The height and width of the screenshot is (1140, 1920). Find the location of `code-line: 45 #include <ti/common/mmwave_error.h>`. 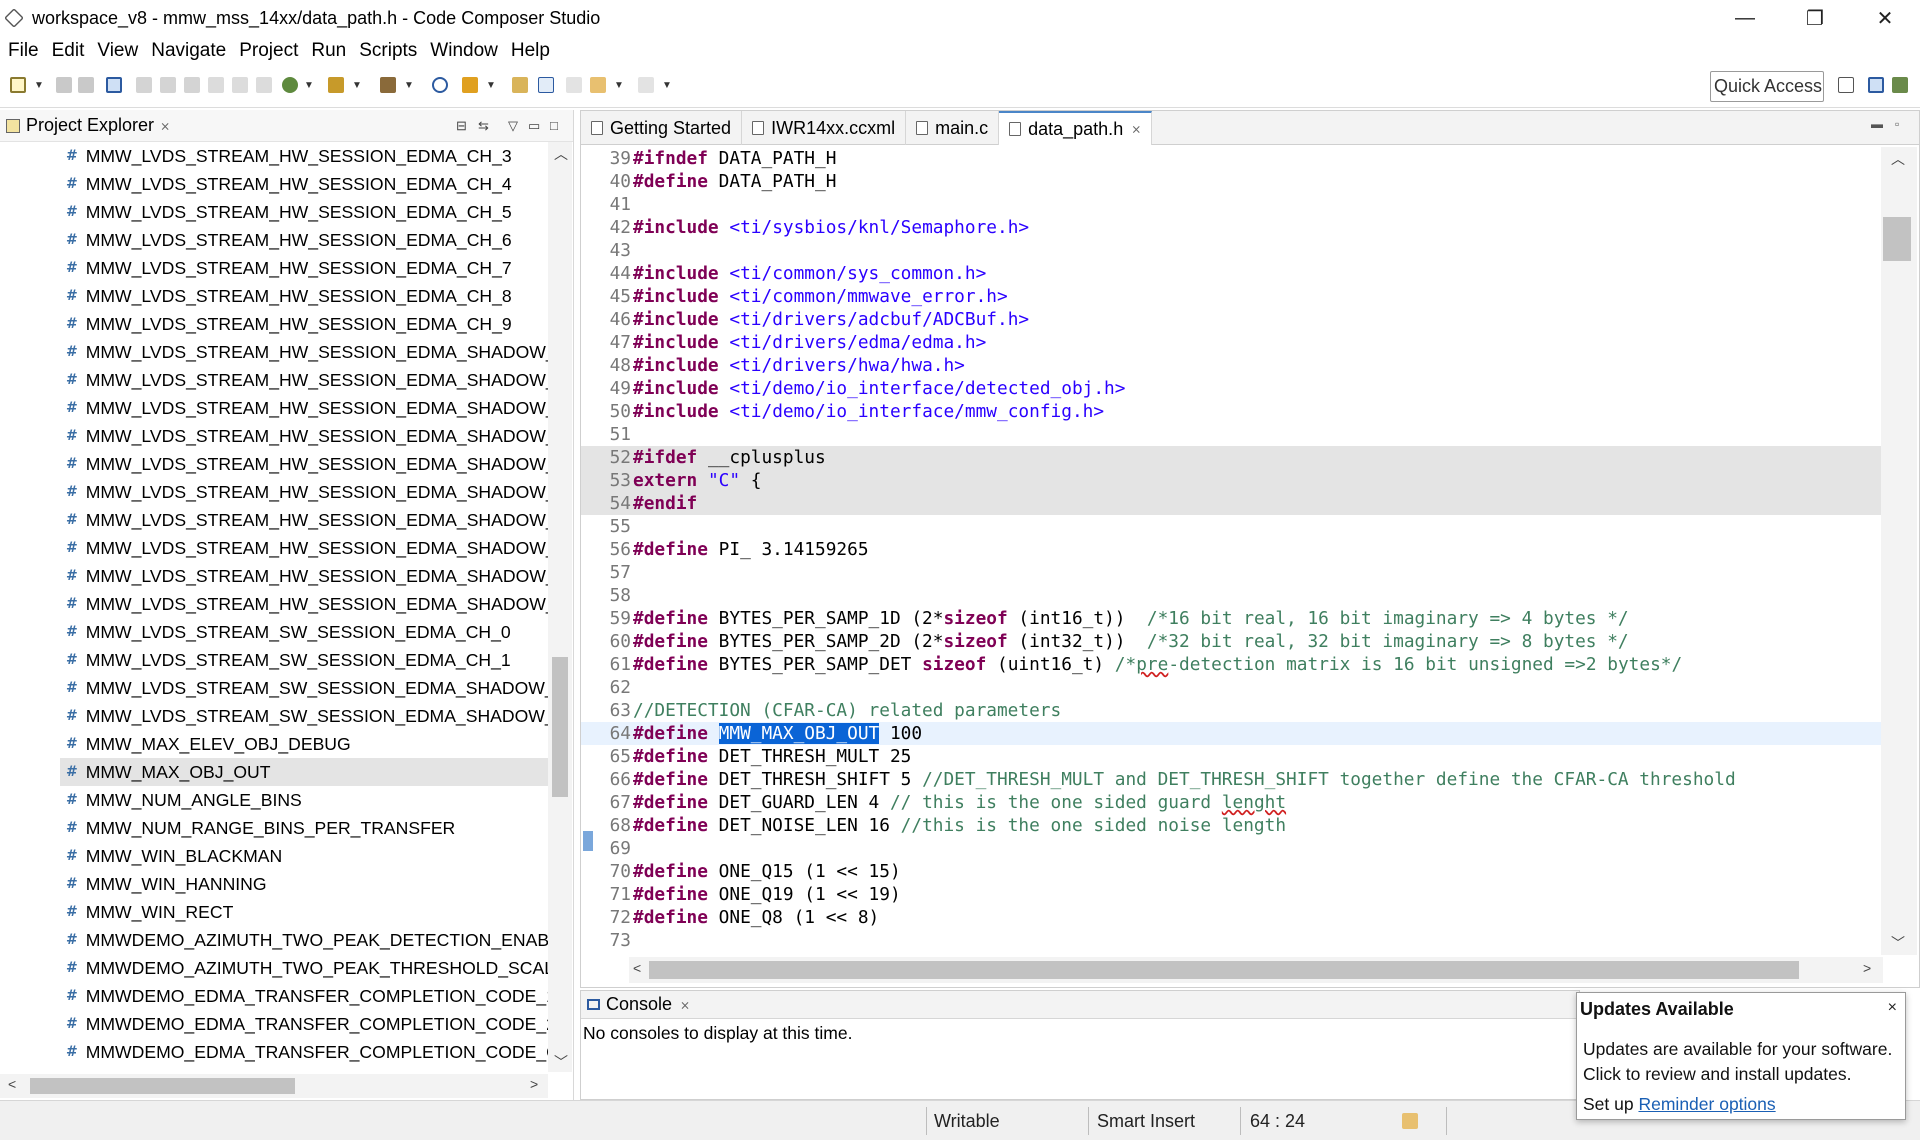

code-line: 45 #include <ti/common/mmwave_error.h> is located at coordinates (1232, 296).